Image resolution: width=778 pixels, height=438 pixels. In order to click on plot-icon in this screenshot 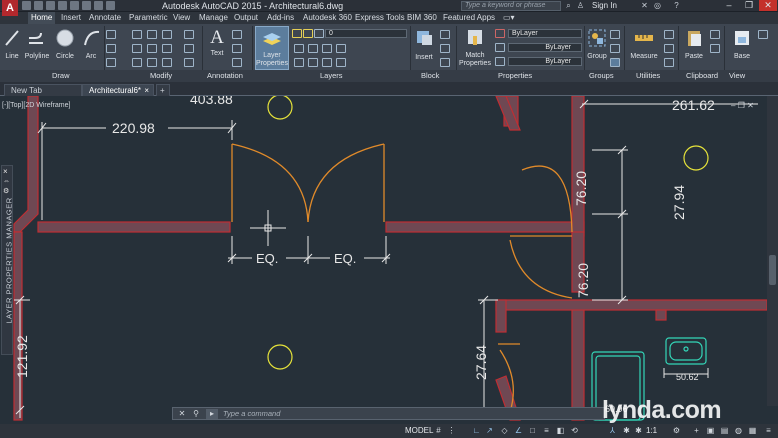, I will do `click(74, 5)`.